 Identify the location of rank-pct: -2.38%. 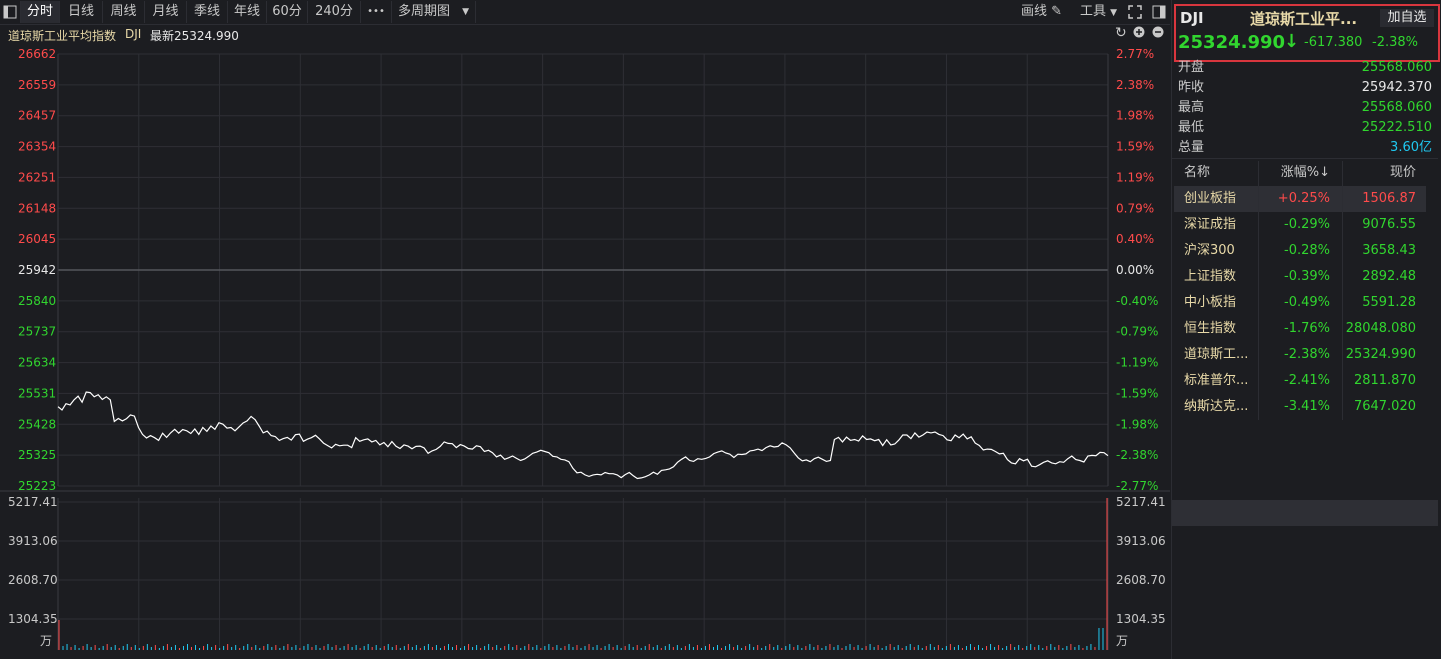
(1307, 354).